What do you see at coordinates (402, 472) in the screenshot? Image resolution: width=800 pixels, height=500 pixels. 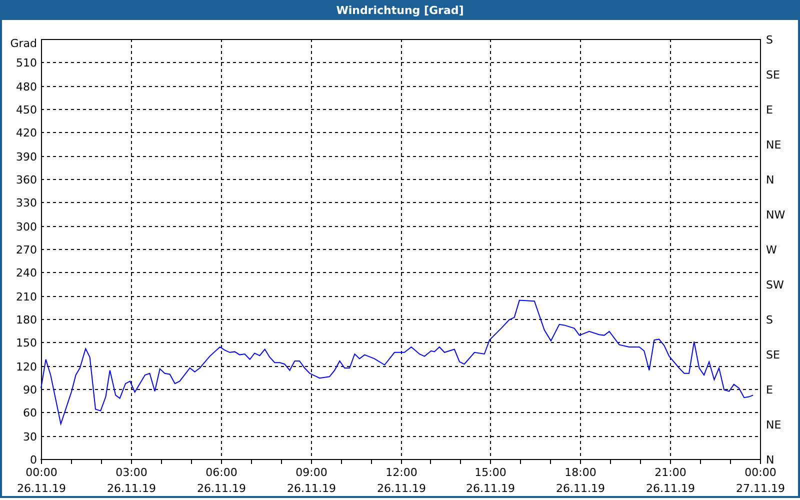 I see `x-axis-label: 12:00` at bounding box center [402, 472].